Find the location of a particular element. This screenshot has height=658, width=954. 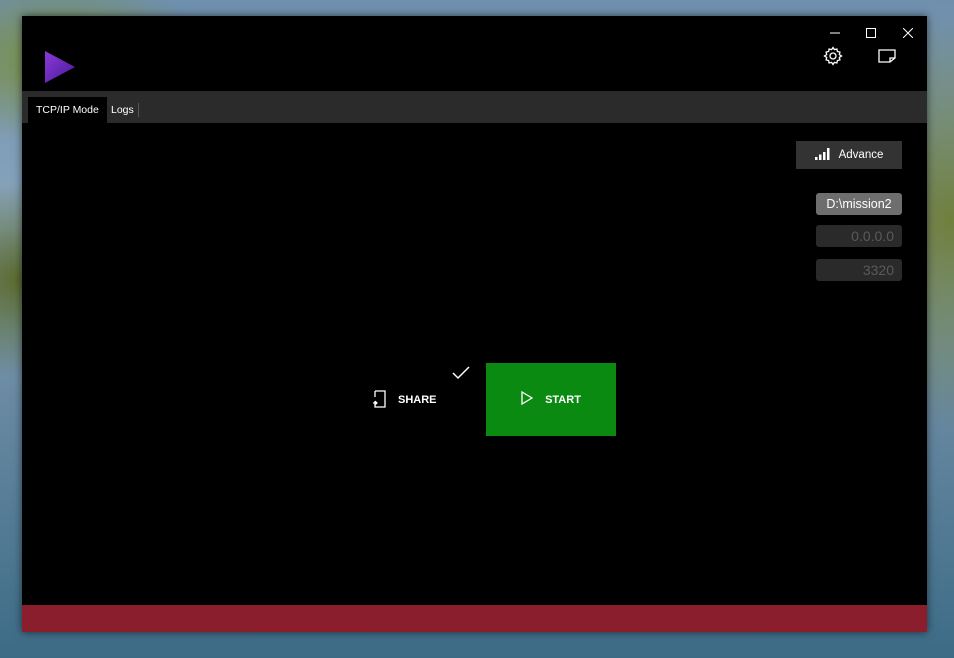

signal-bars-icon is located at coordinates (822, 155).